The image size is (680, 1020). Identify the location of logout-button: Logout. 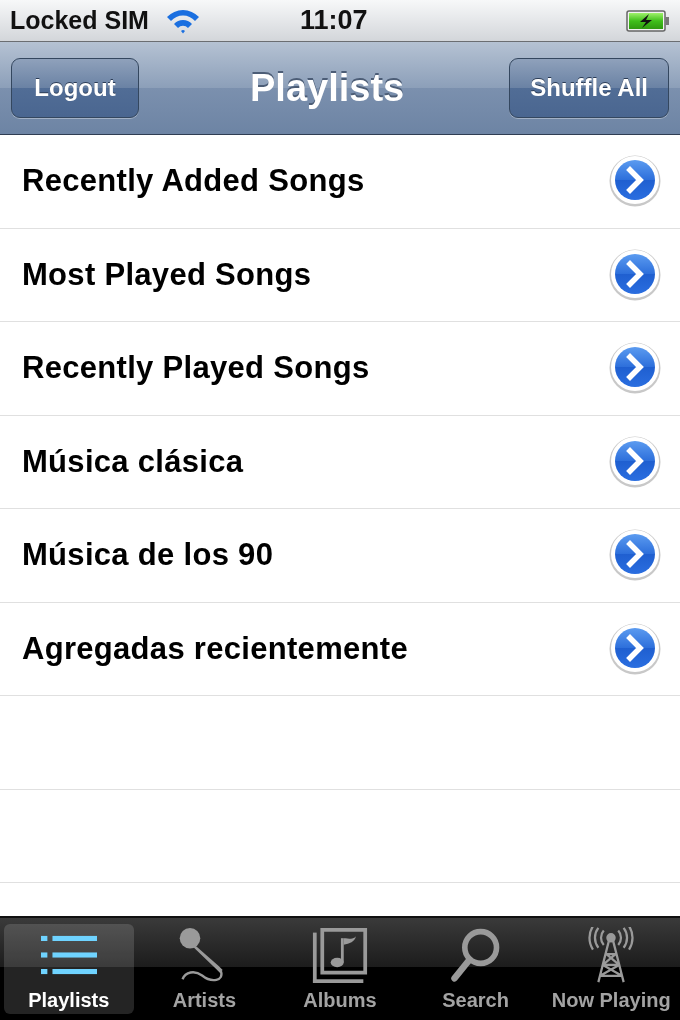
(75, 88).